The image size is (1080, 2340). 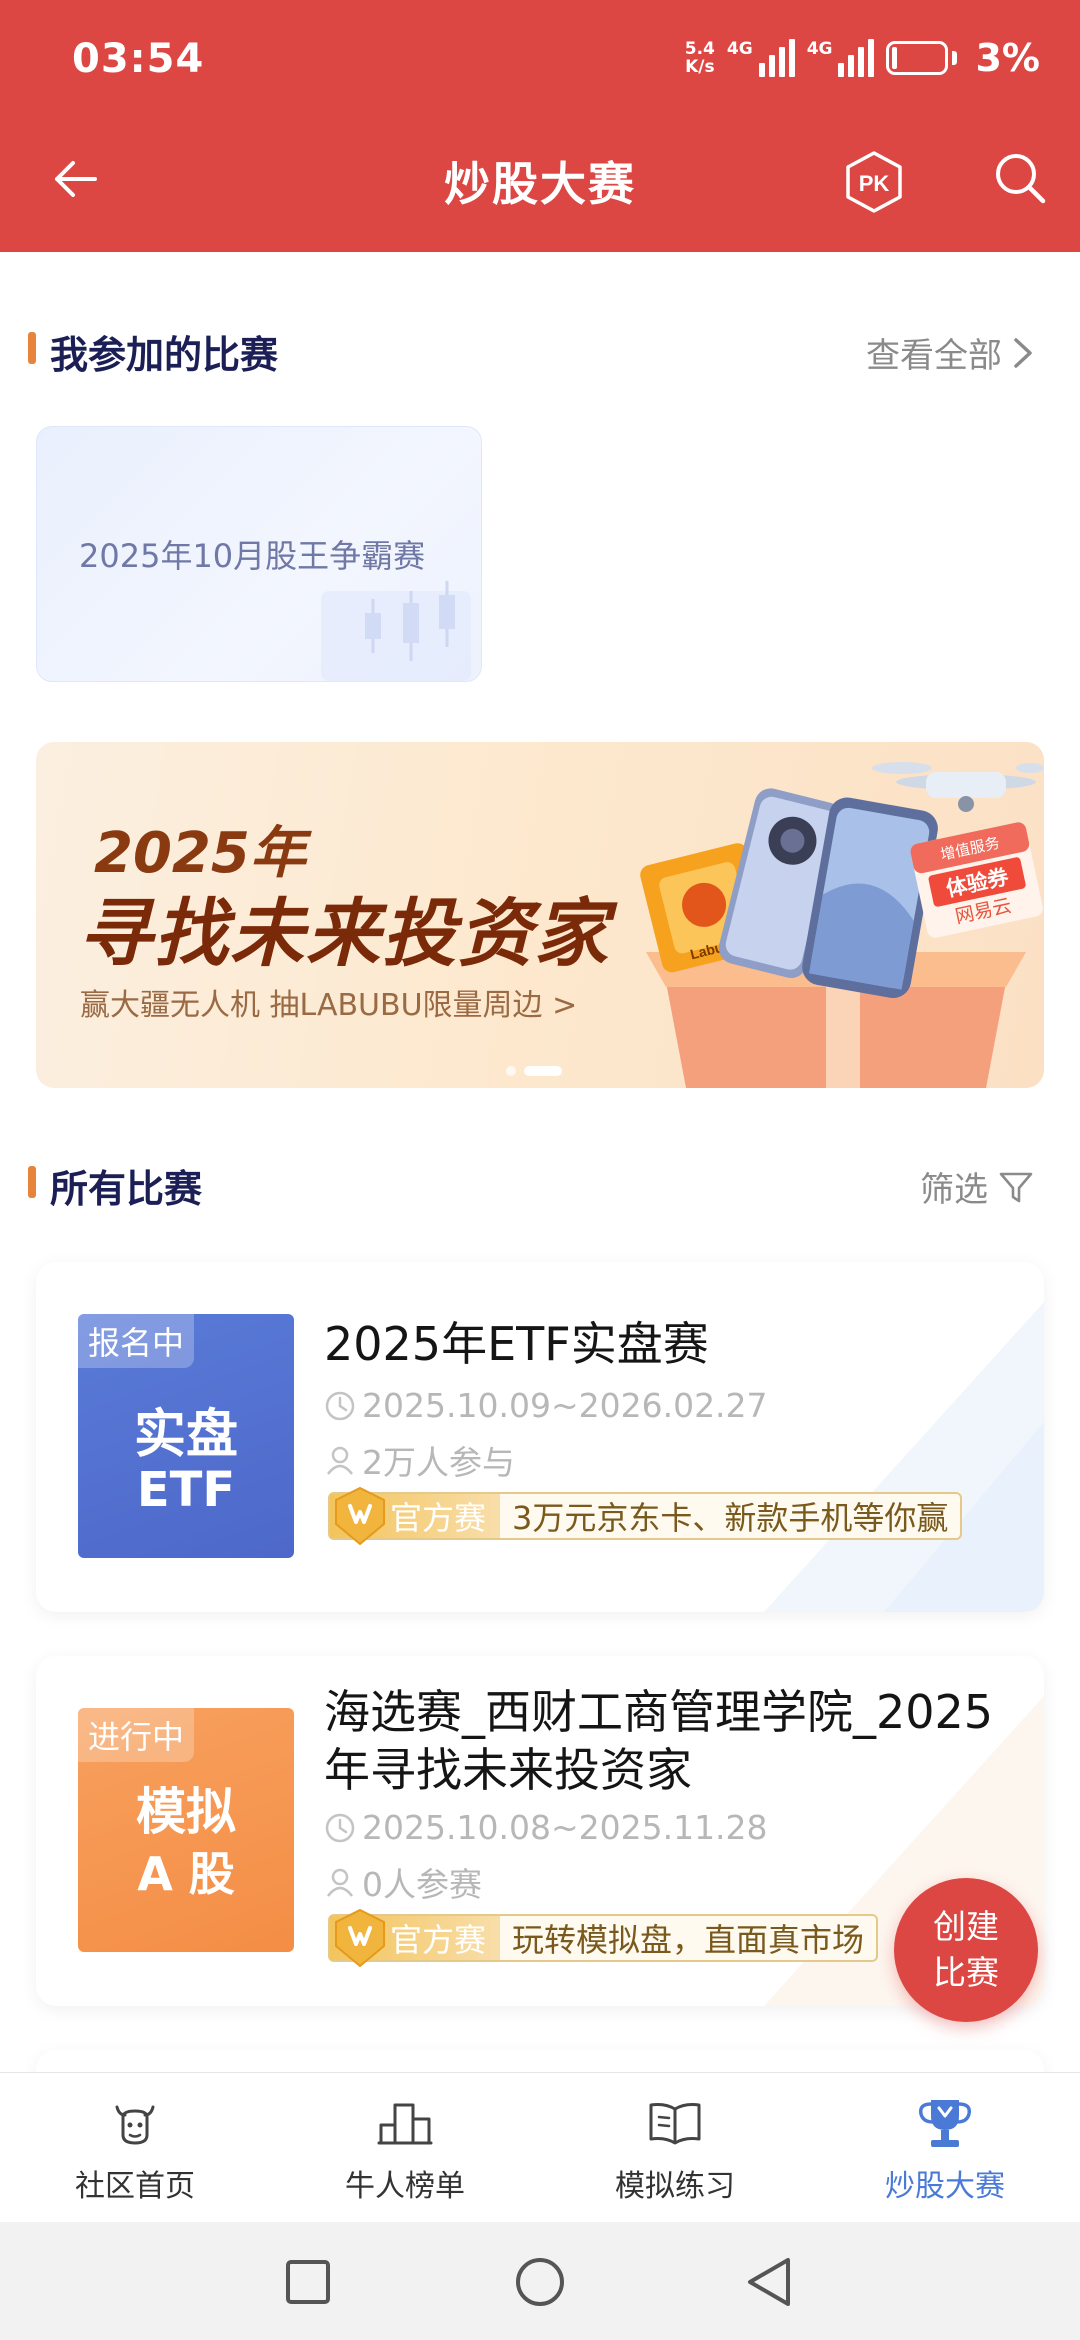 I want to click on tab-label: 社区首页, so click(x=135, y=2186).